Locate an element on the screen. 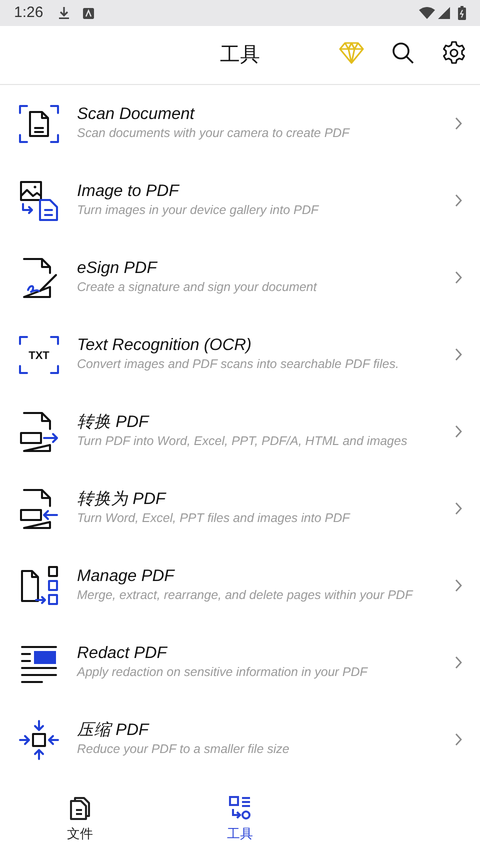 The width and height of the screenshot is (480, 854). tool-description: Scan documents with your camera to create PDF is located at coordinates (214, 133).